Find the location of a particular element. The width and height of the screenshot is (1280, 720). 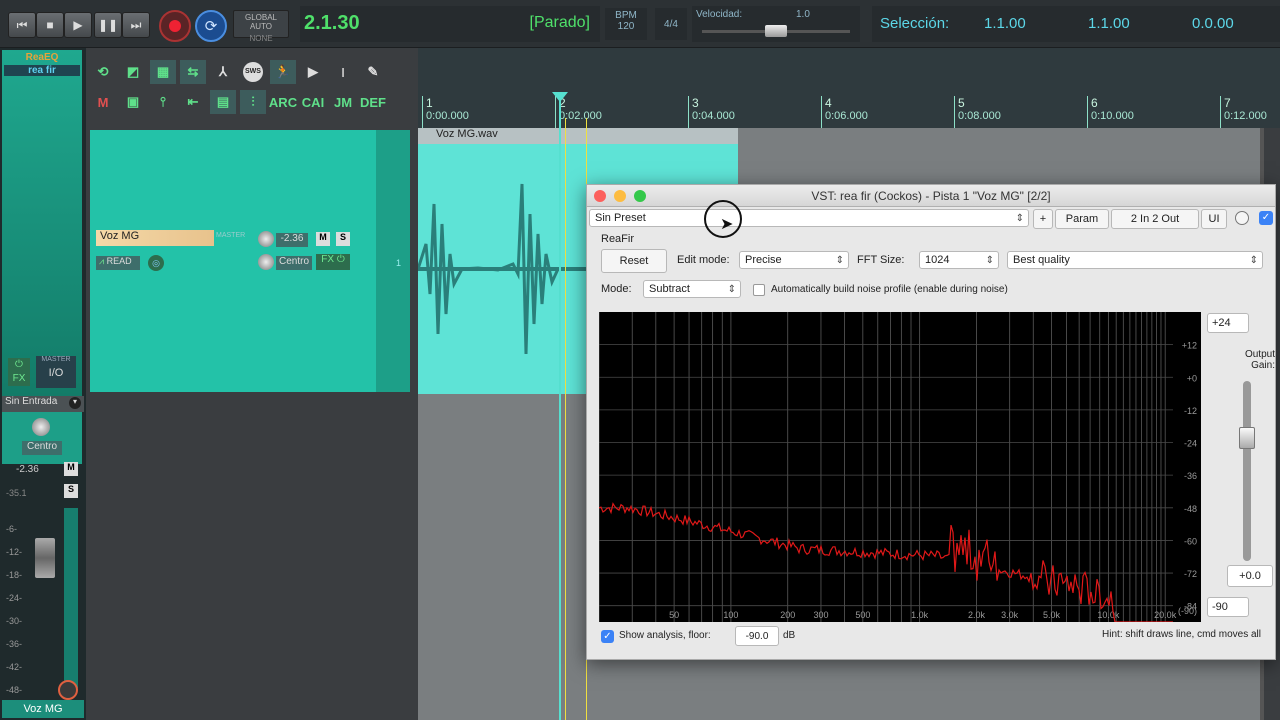

go-to-start-button: ⏮ is located at coordinates (22, 25).